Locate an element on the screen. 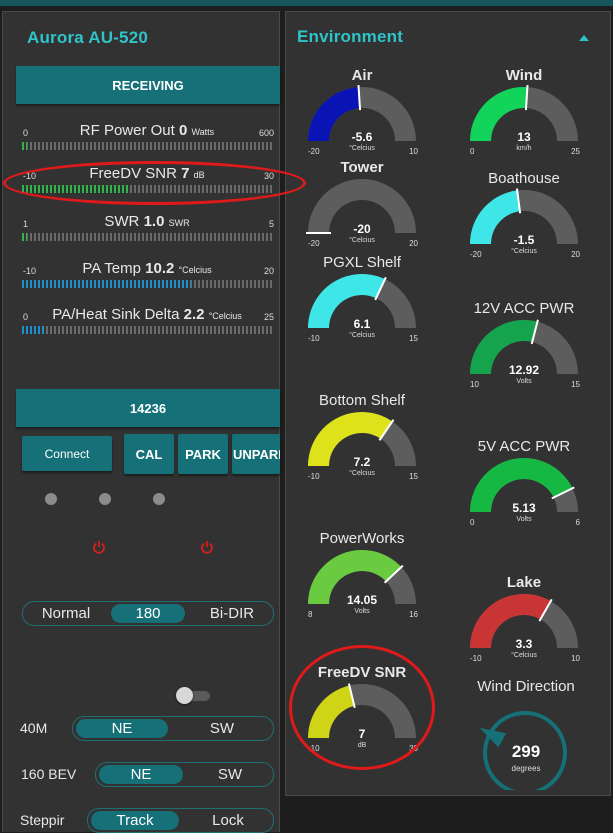 The width and height of the screenshot is (613, 833). status-bar: RECEIVING is located at coordinates (148, 85).